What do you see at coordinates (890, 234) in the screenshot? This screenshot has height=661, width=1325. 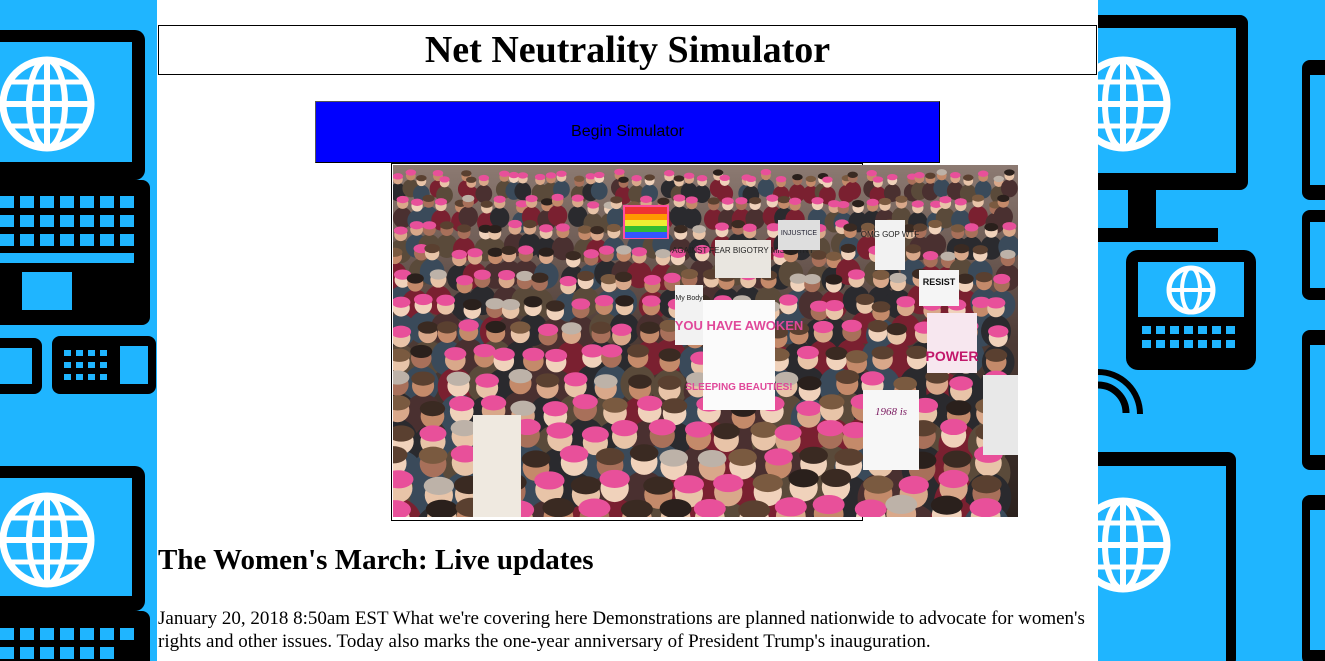 I see `sign-text: OMG GOP WTF` at bounding box center [890, 234].